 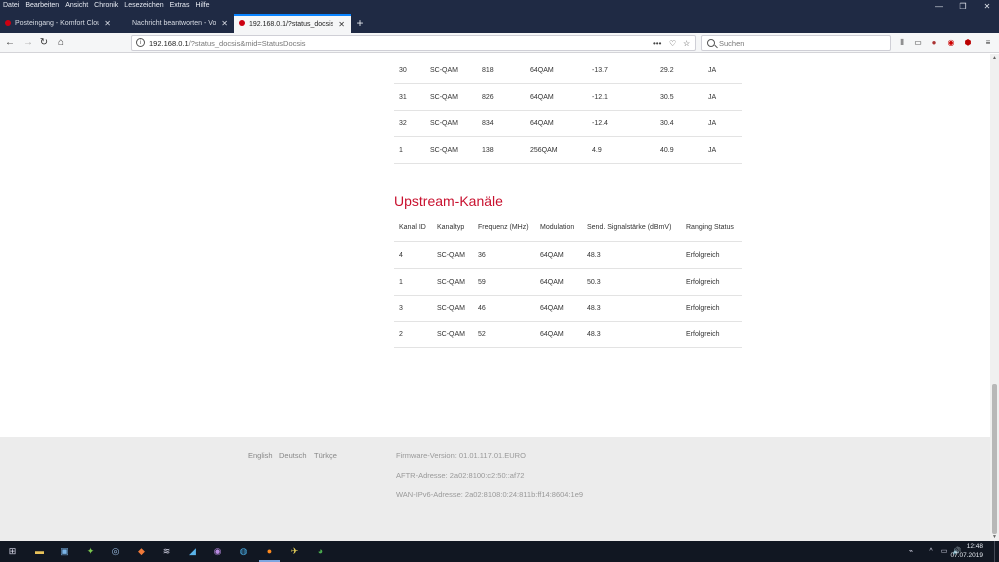 I want to click on scroll-thumb, so click(x=994, y=459).